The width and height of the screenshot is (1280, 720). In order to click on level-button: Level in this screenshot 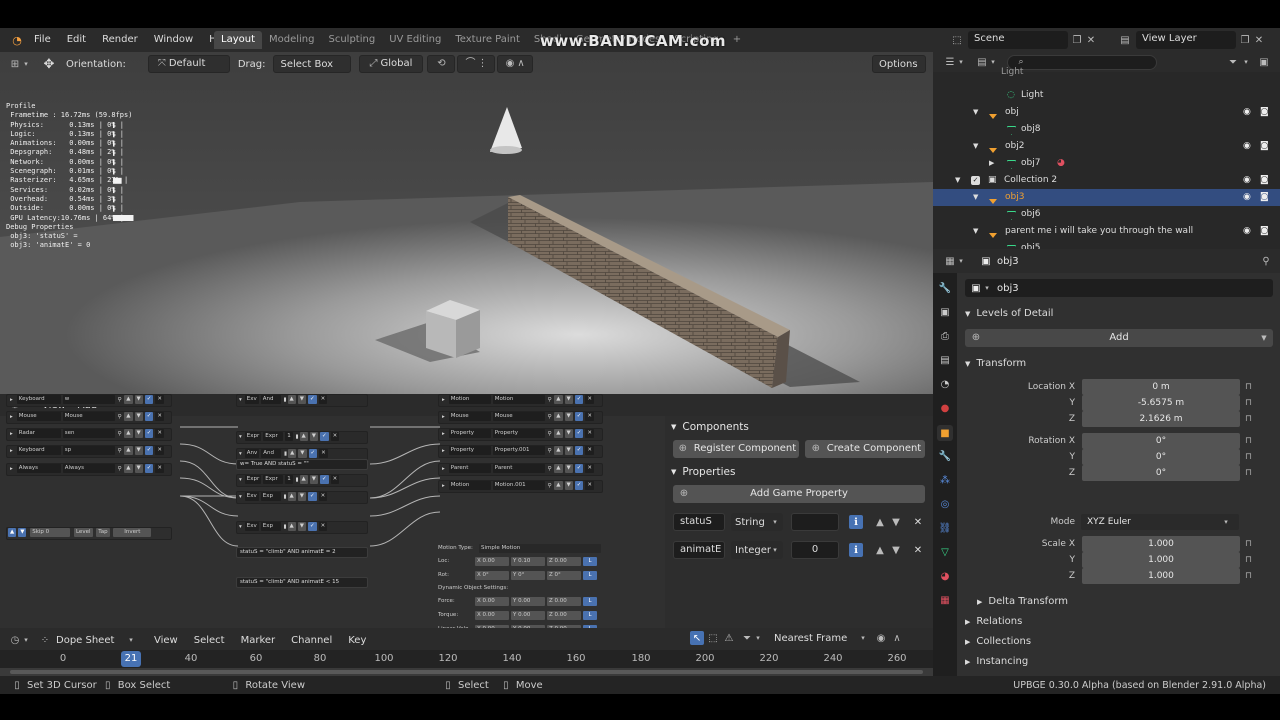, I will do `click(83, 532)`.